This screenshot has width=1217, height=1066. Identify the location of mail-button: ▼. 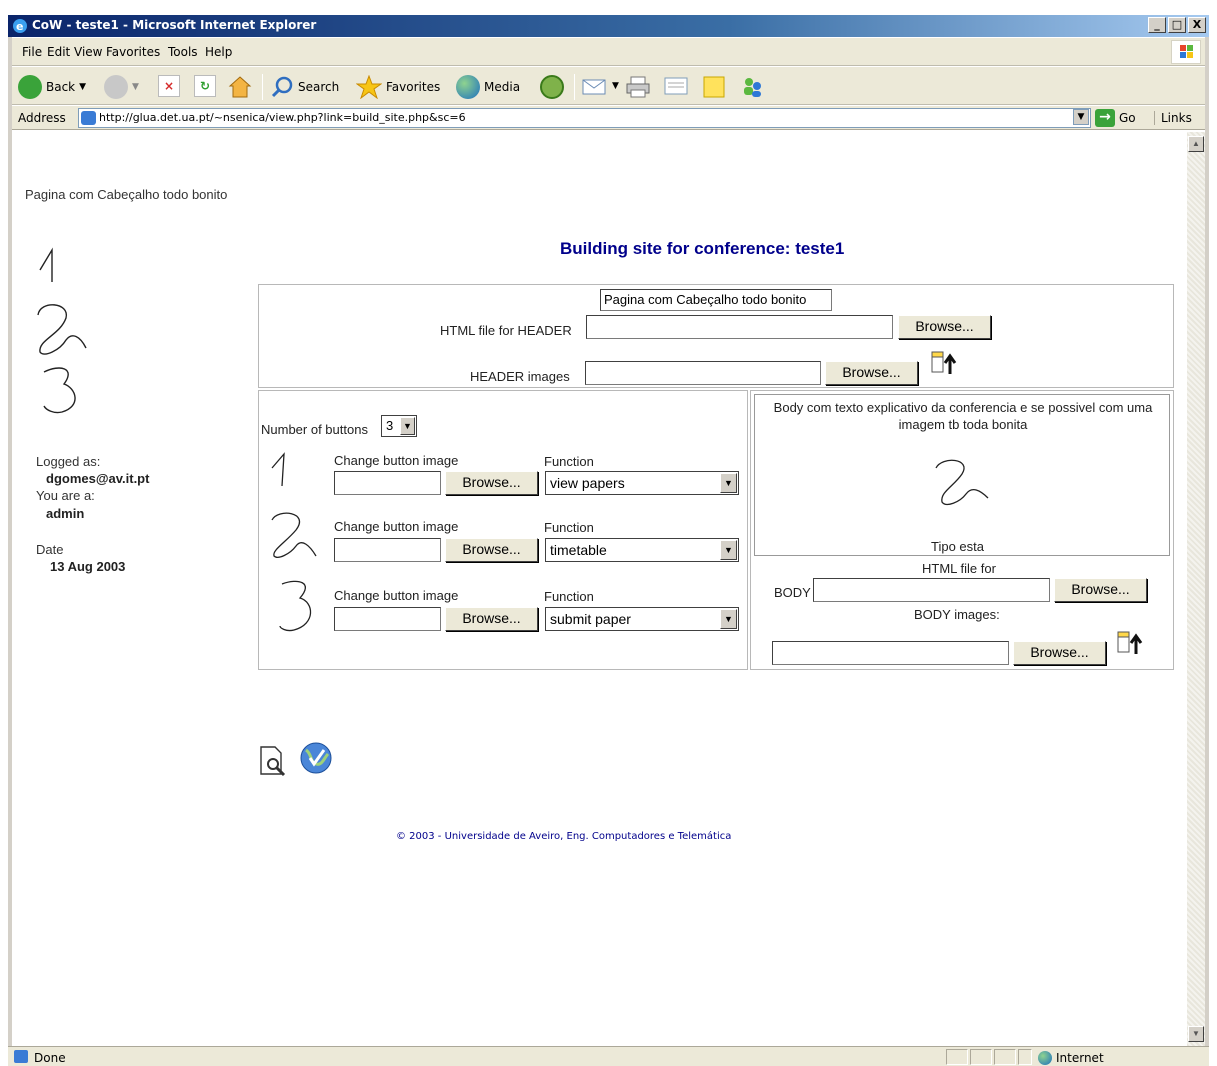
(600, 86).